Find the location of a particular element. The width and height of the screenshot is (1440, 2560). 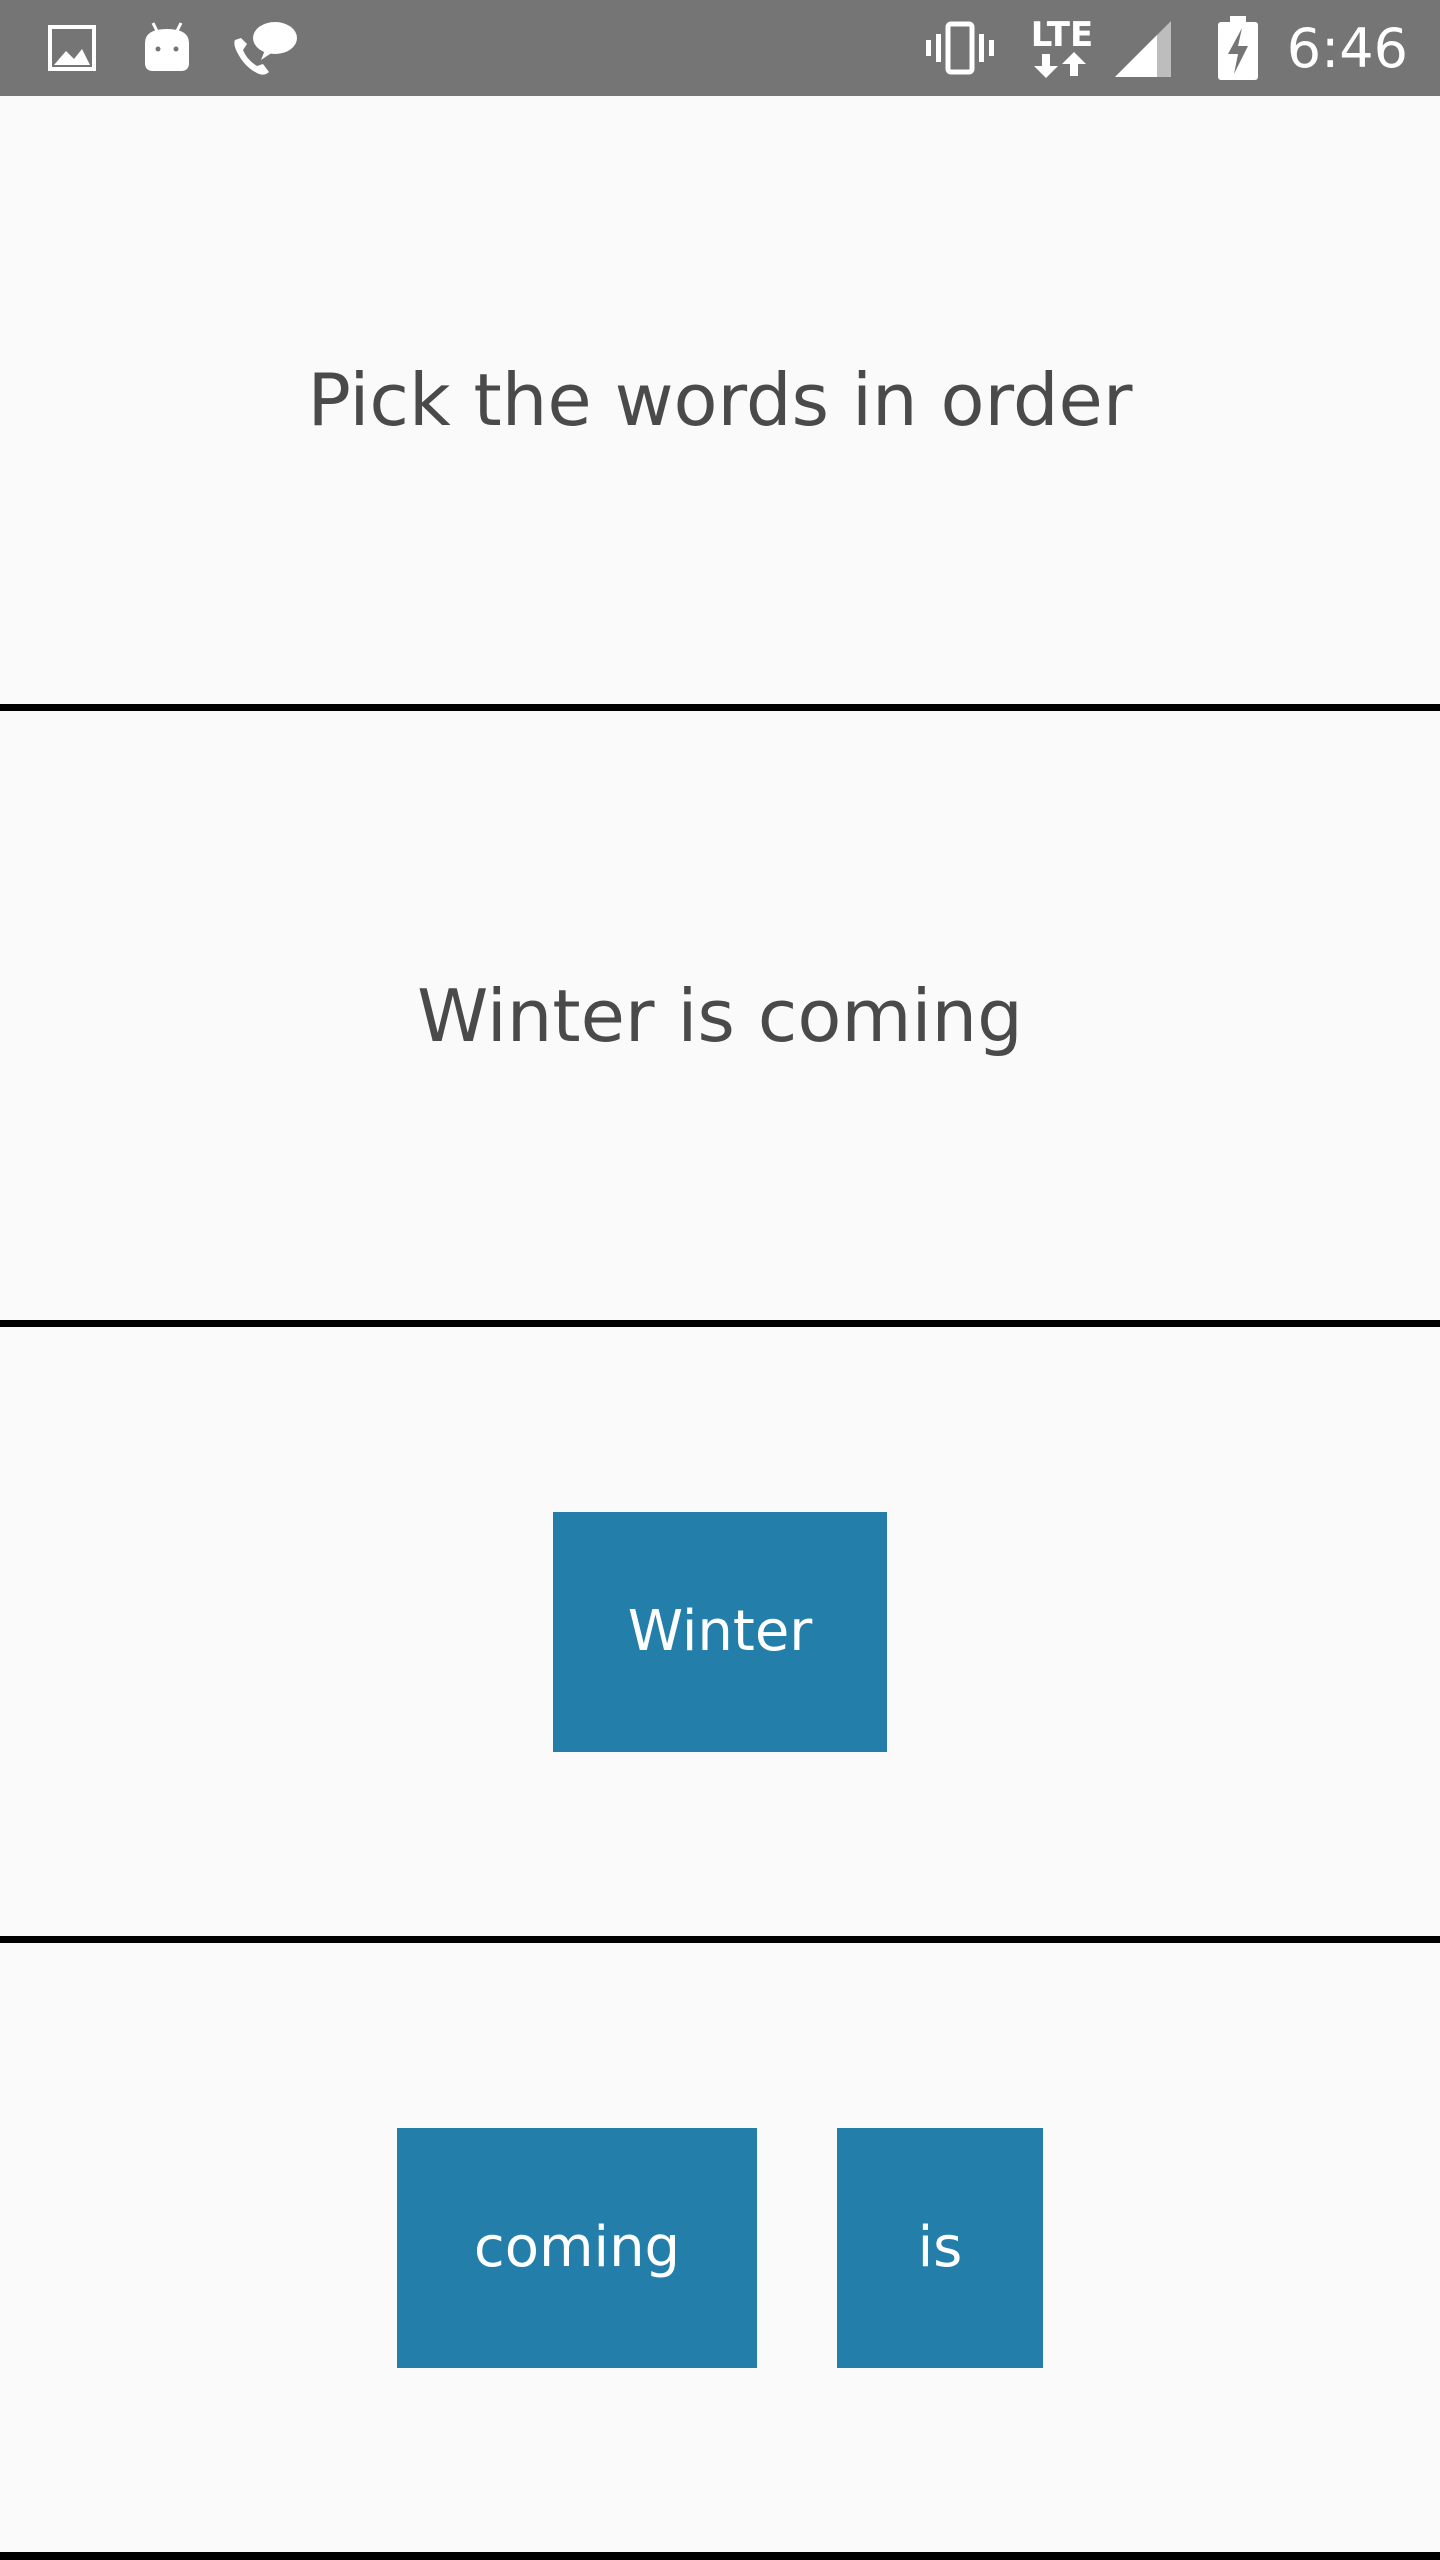

word-bank-button-is: is is located at coordinates (940, 2247).